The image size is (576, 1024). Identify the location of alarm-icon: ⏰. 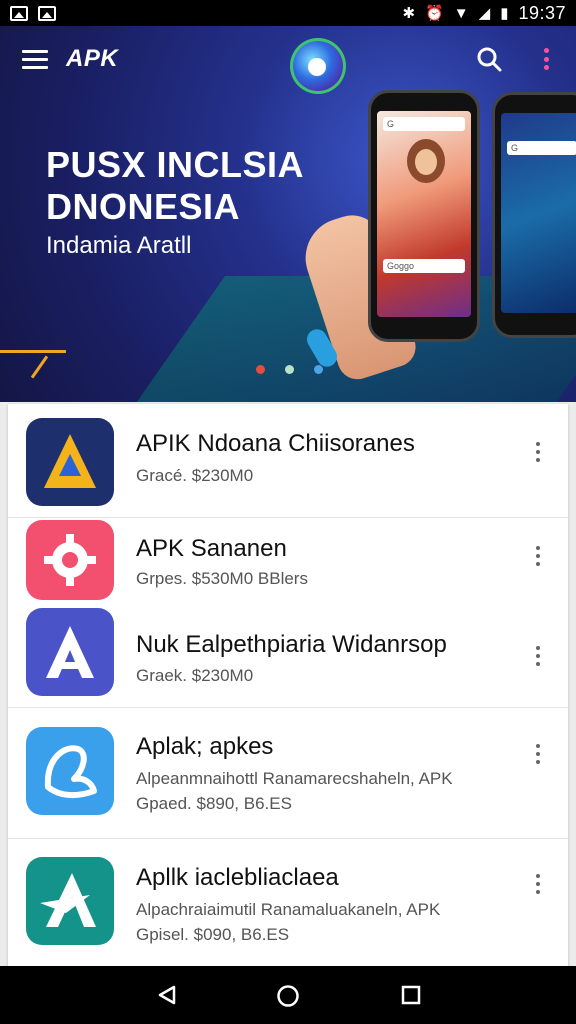
(434, 13).